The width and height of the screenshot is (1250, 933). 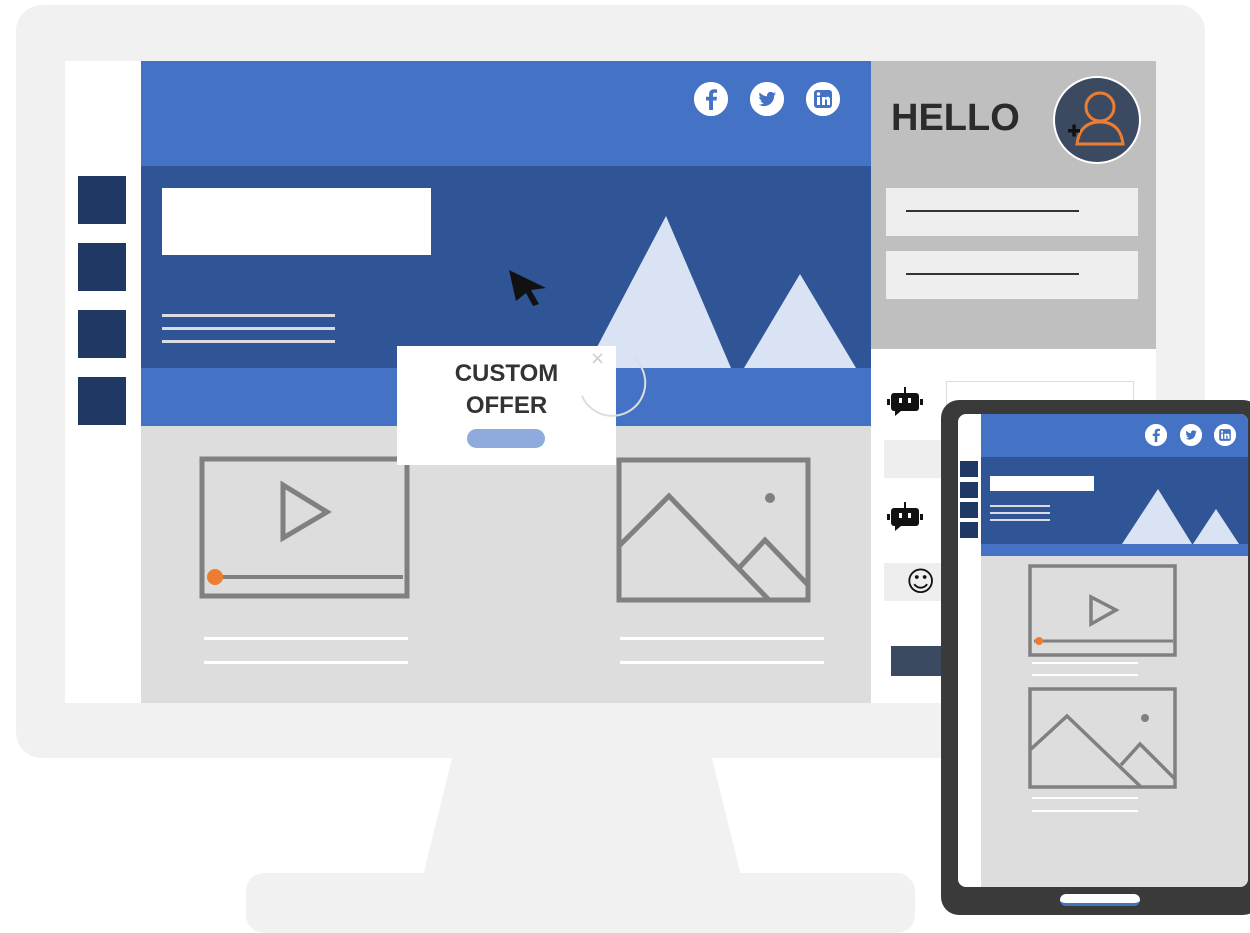 I want to click on offer-button, so click(x=506, y=438).